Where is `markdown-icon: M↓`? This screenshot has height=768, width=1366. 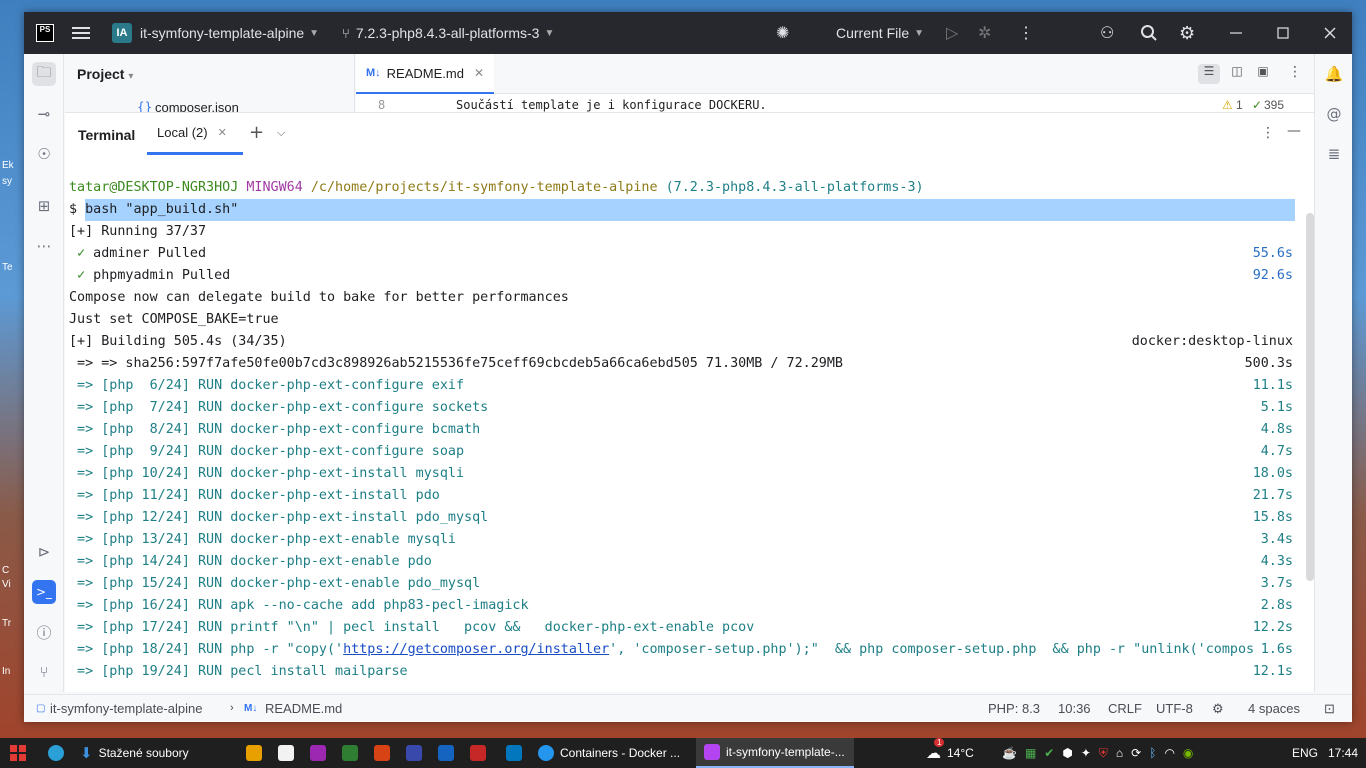 markdown-icon: M↓ is located at coordinates (373, 73).